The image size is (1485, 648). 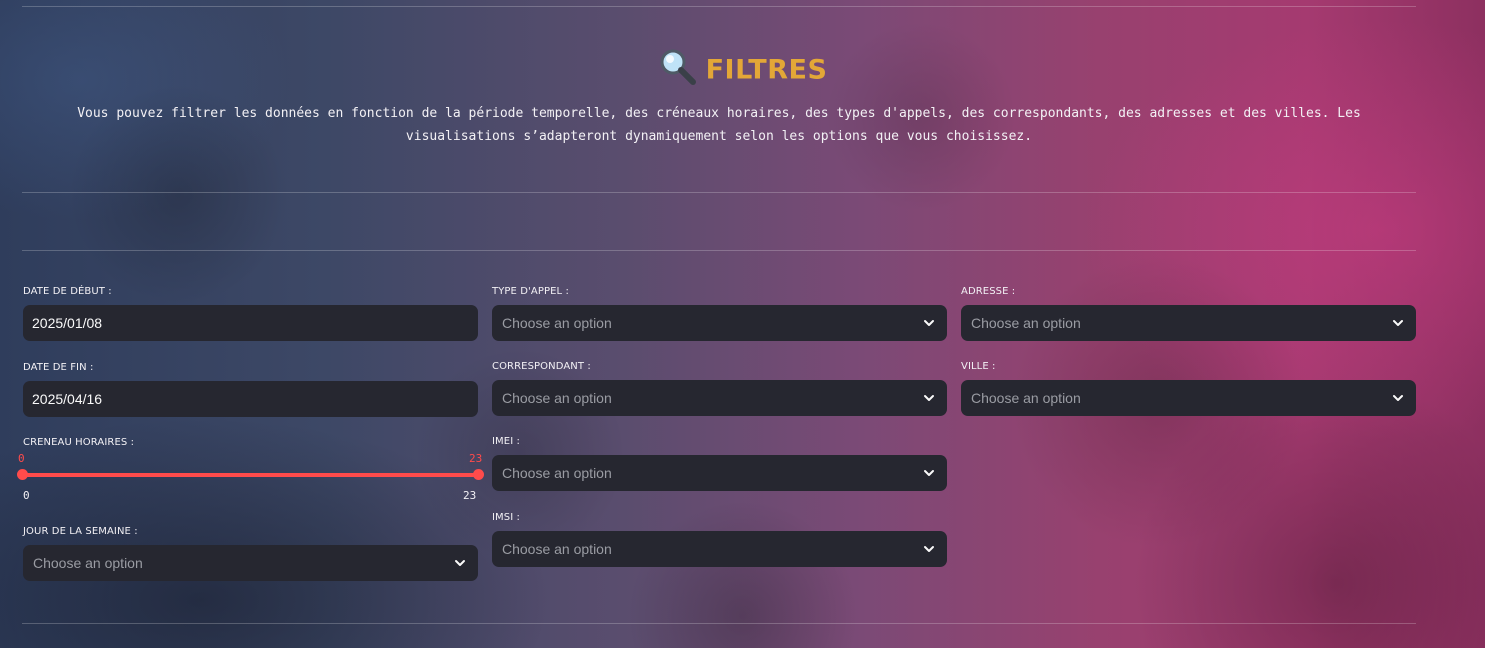 I want to click on slider-max-tick: 23, so click(x=470, y=495).